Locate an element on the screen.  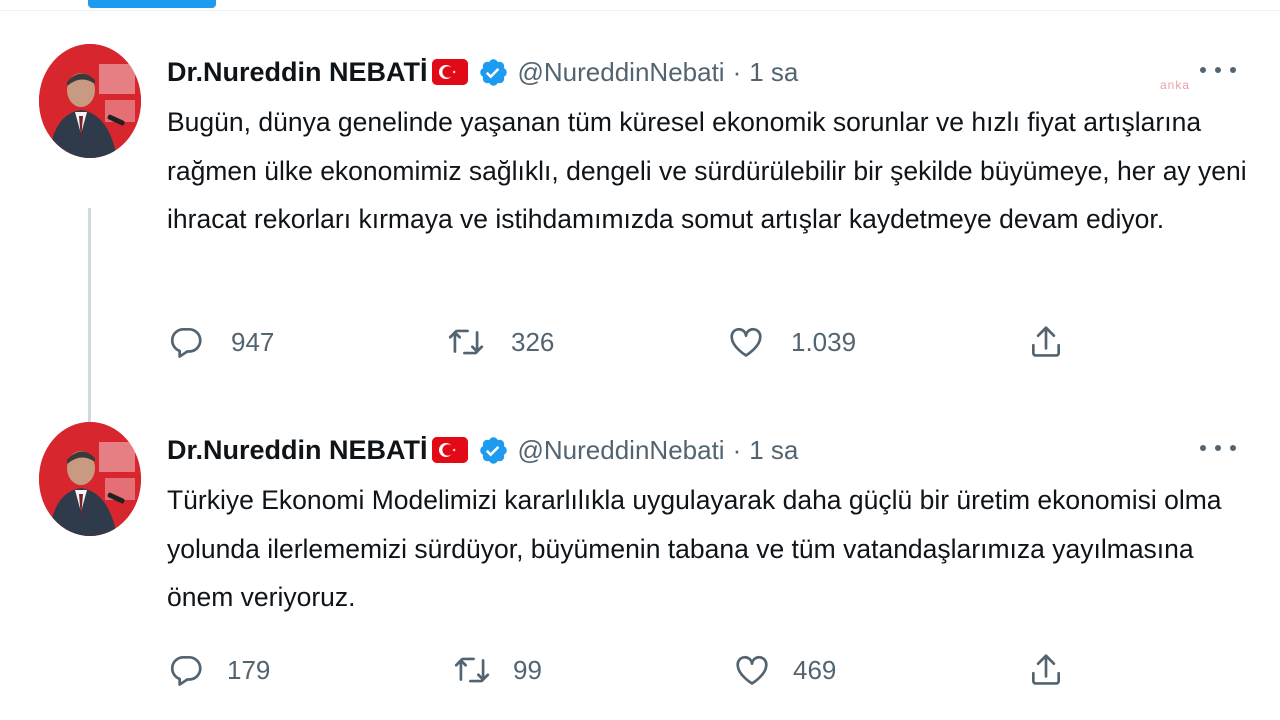
divider is located at coordinates (640, 10).